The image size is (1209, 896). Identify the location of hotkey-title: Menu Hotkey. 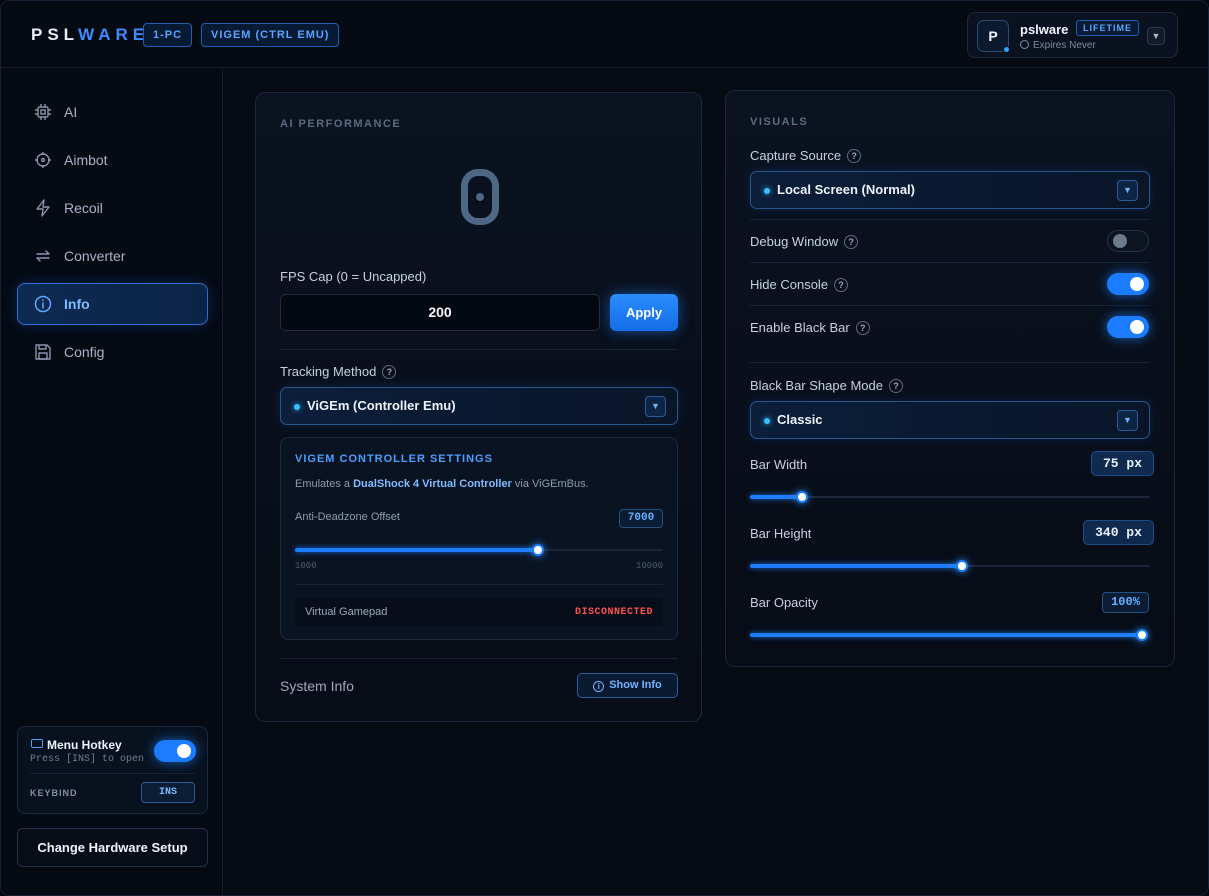
(84, 745).